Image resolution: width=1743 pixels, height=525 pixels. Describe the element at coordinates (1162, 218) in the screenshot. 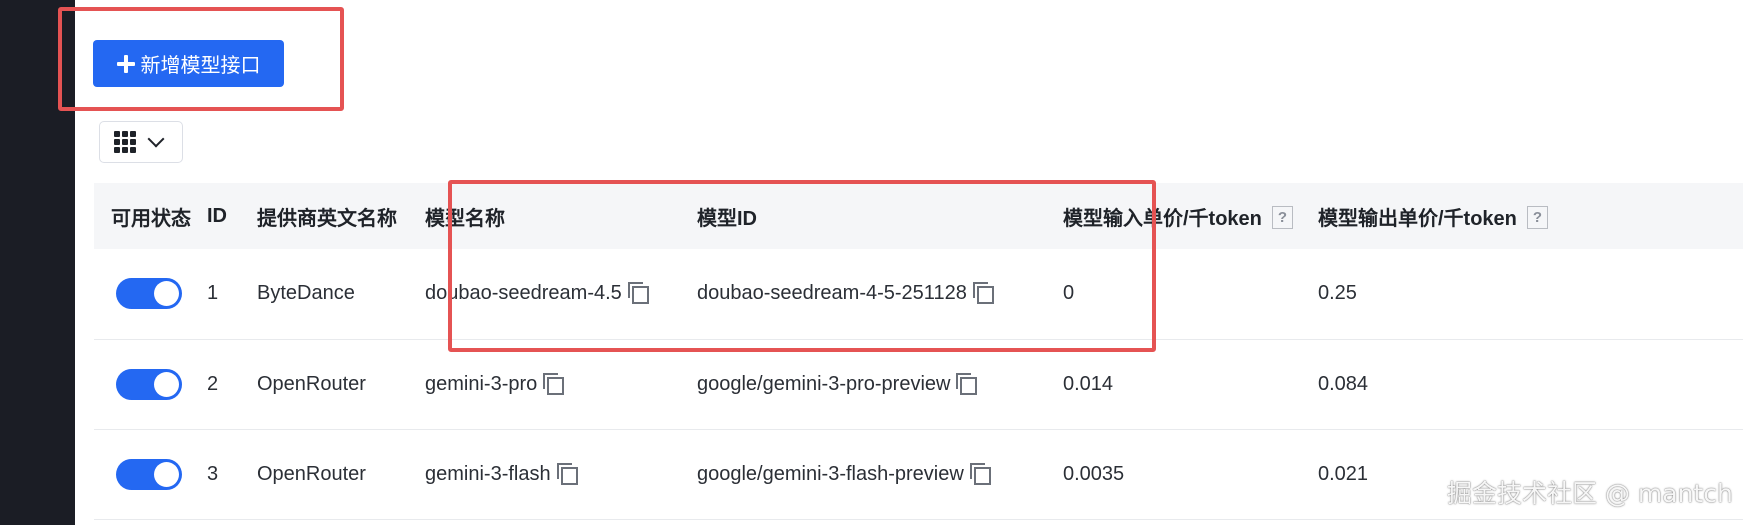

I see `header-input-price-label: 模型输入单价/千token` at that location.